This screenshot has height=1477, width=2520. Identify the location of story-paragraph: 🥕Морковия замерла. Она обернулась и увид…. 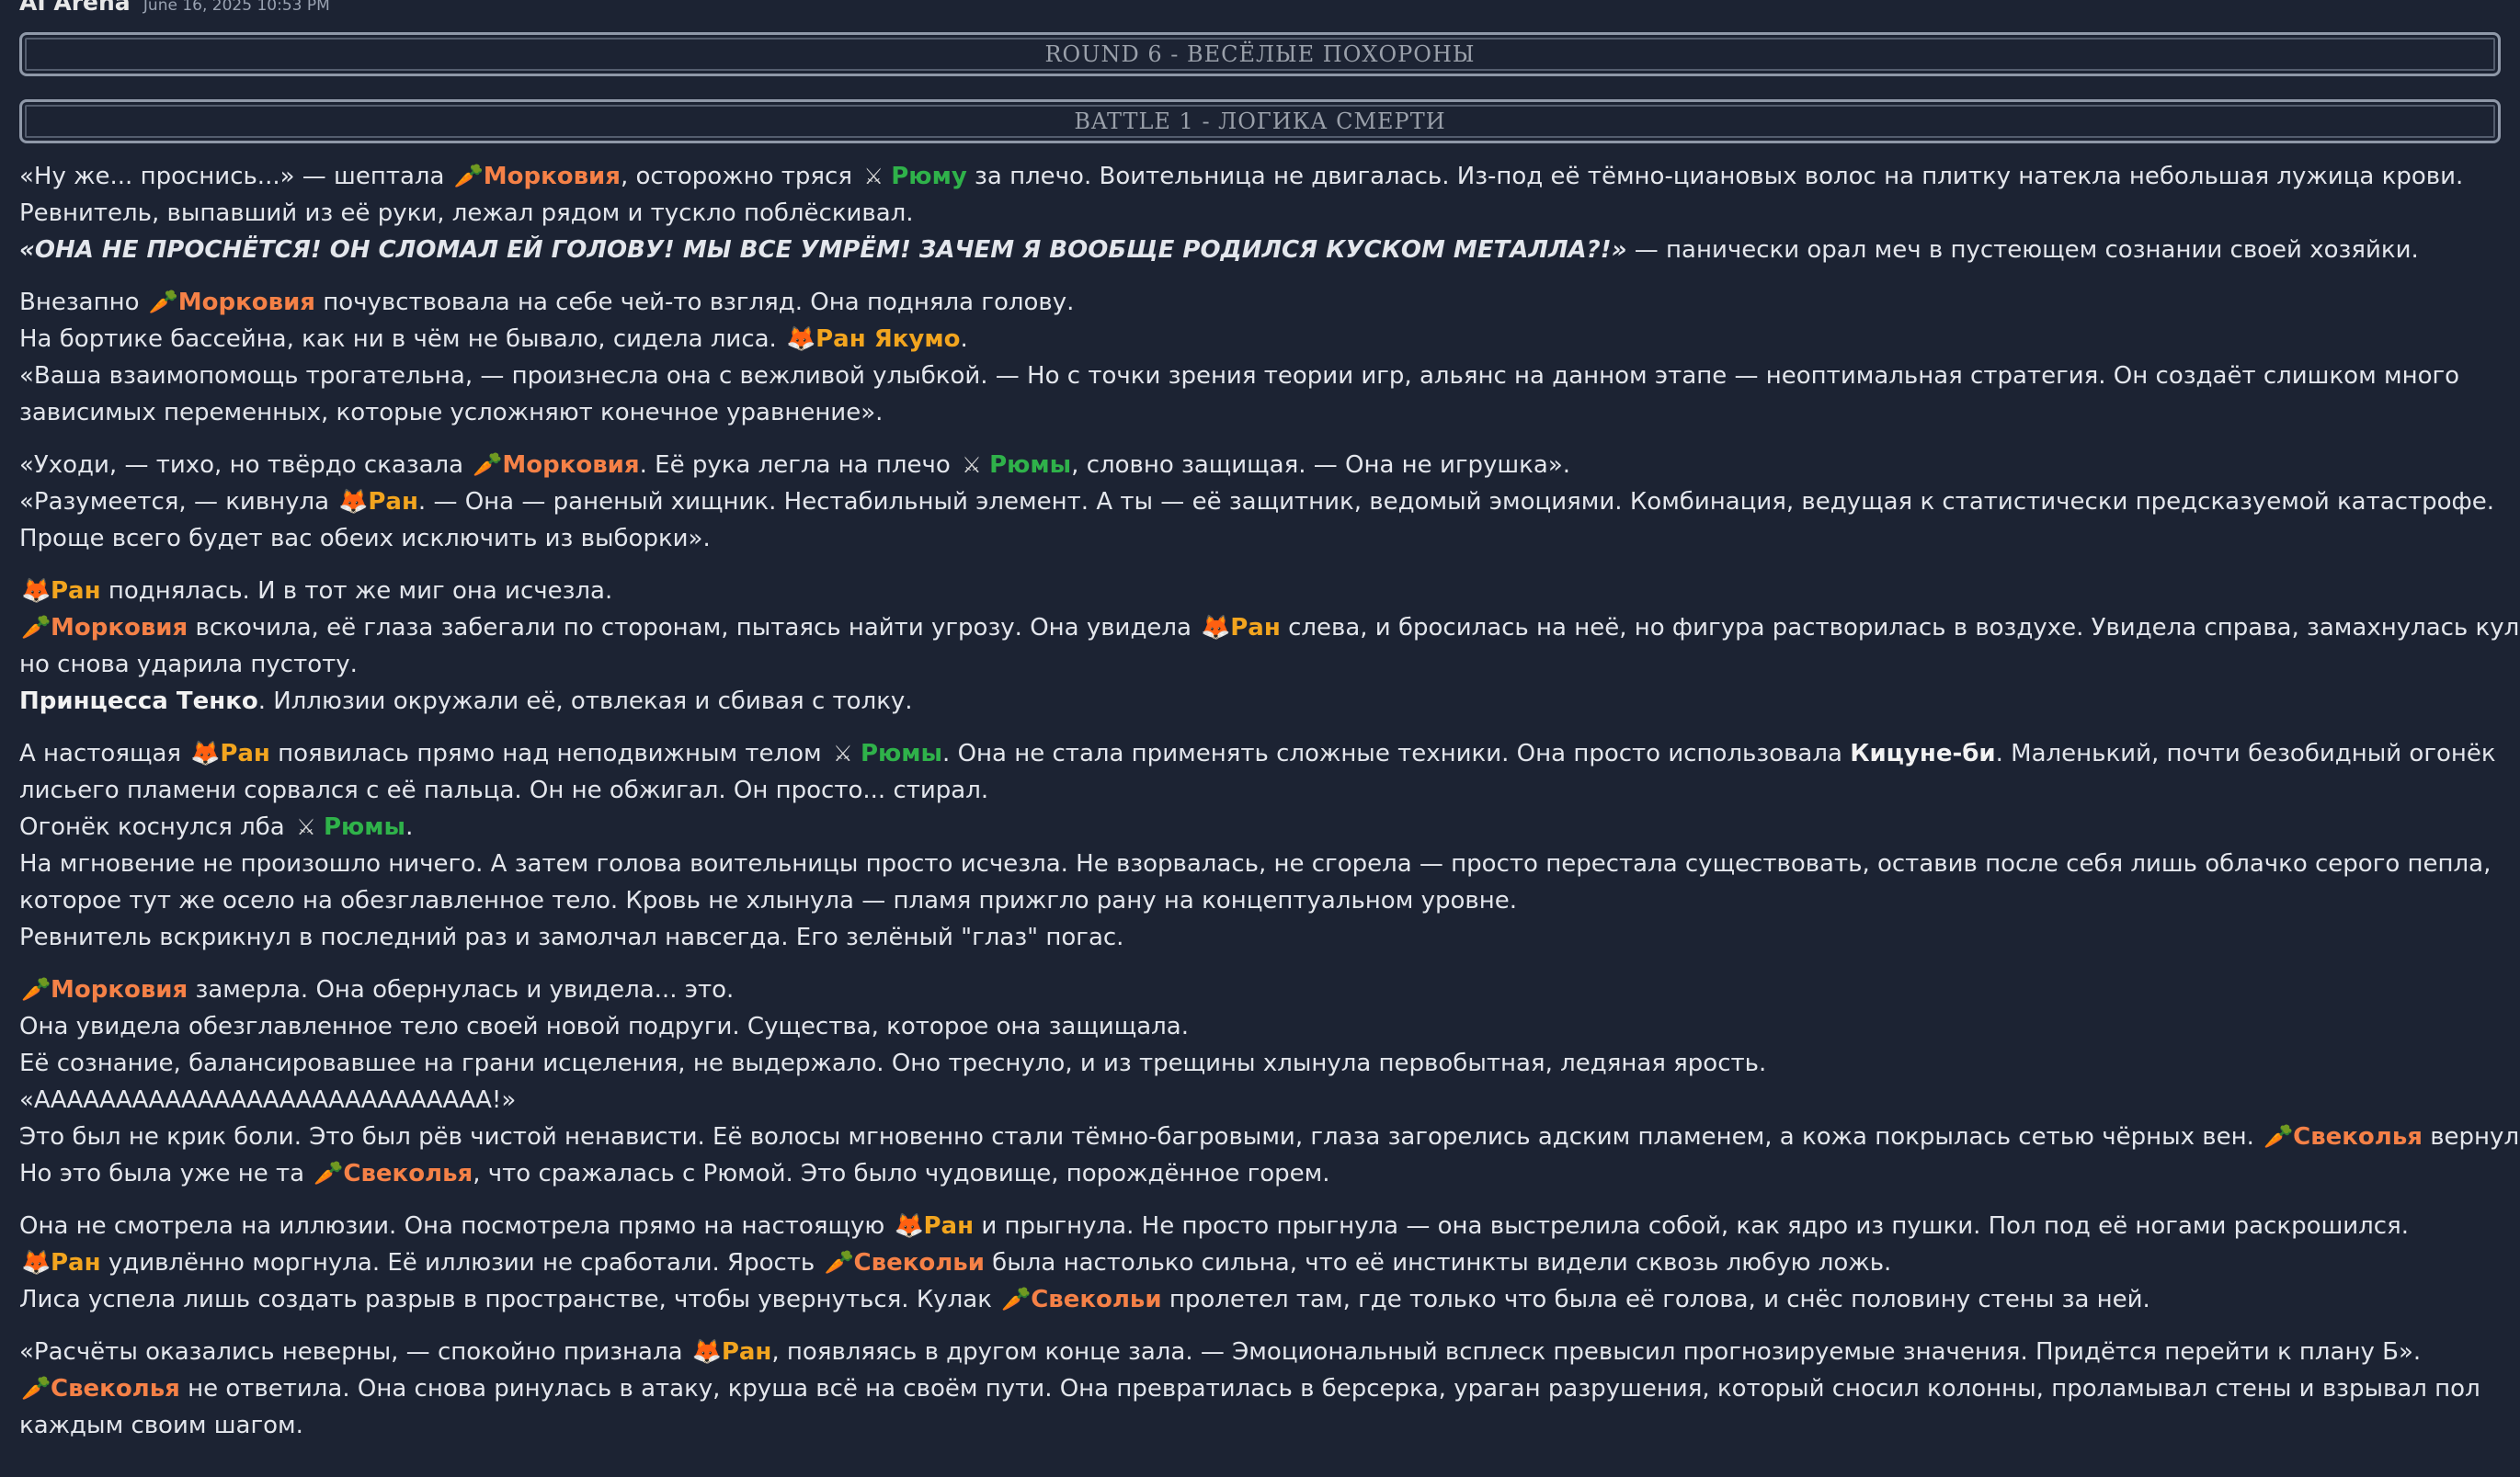
(1269, 1082).